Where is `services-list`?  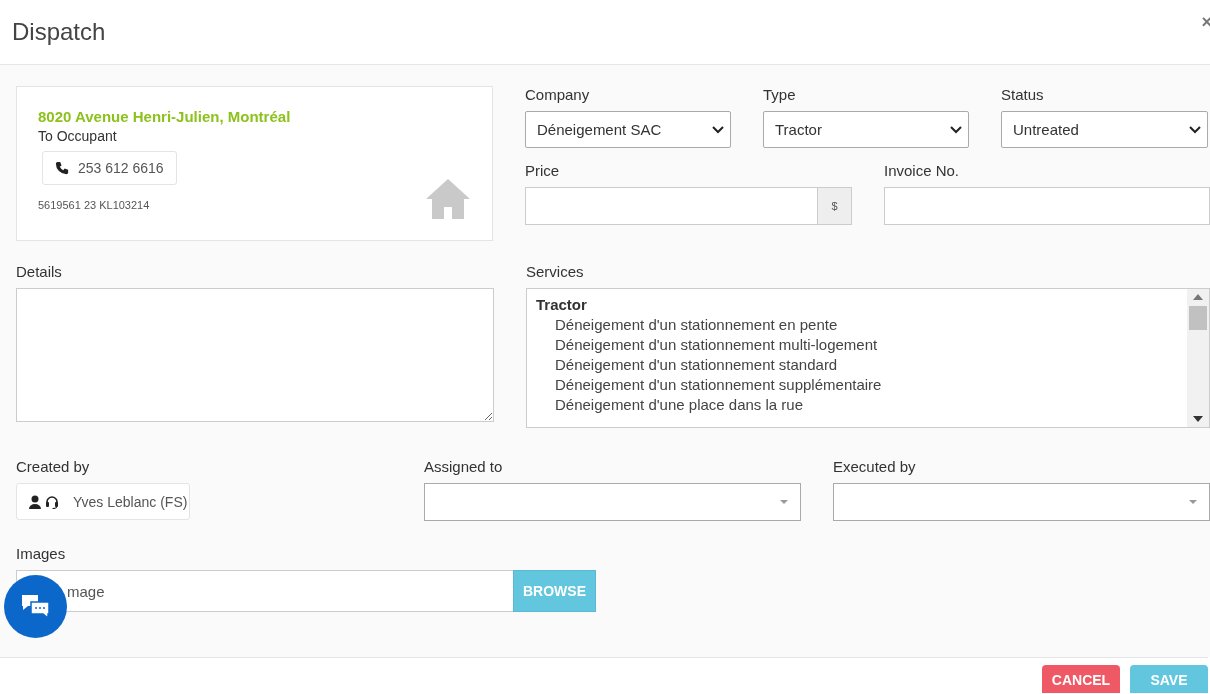 services-list is located at coordinates (868, 358).